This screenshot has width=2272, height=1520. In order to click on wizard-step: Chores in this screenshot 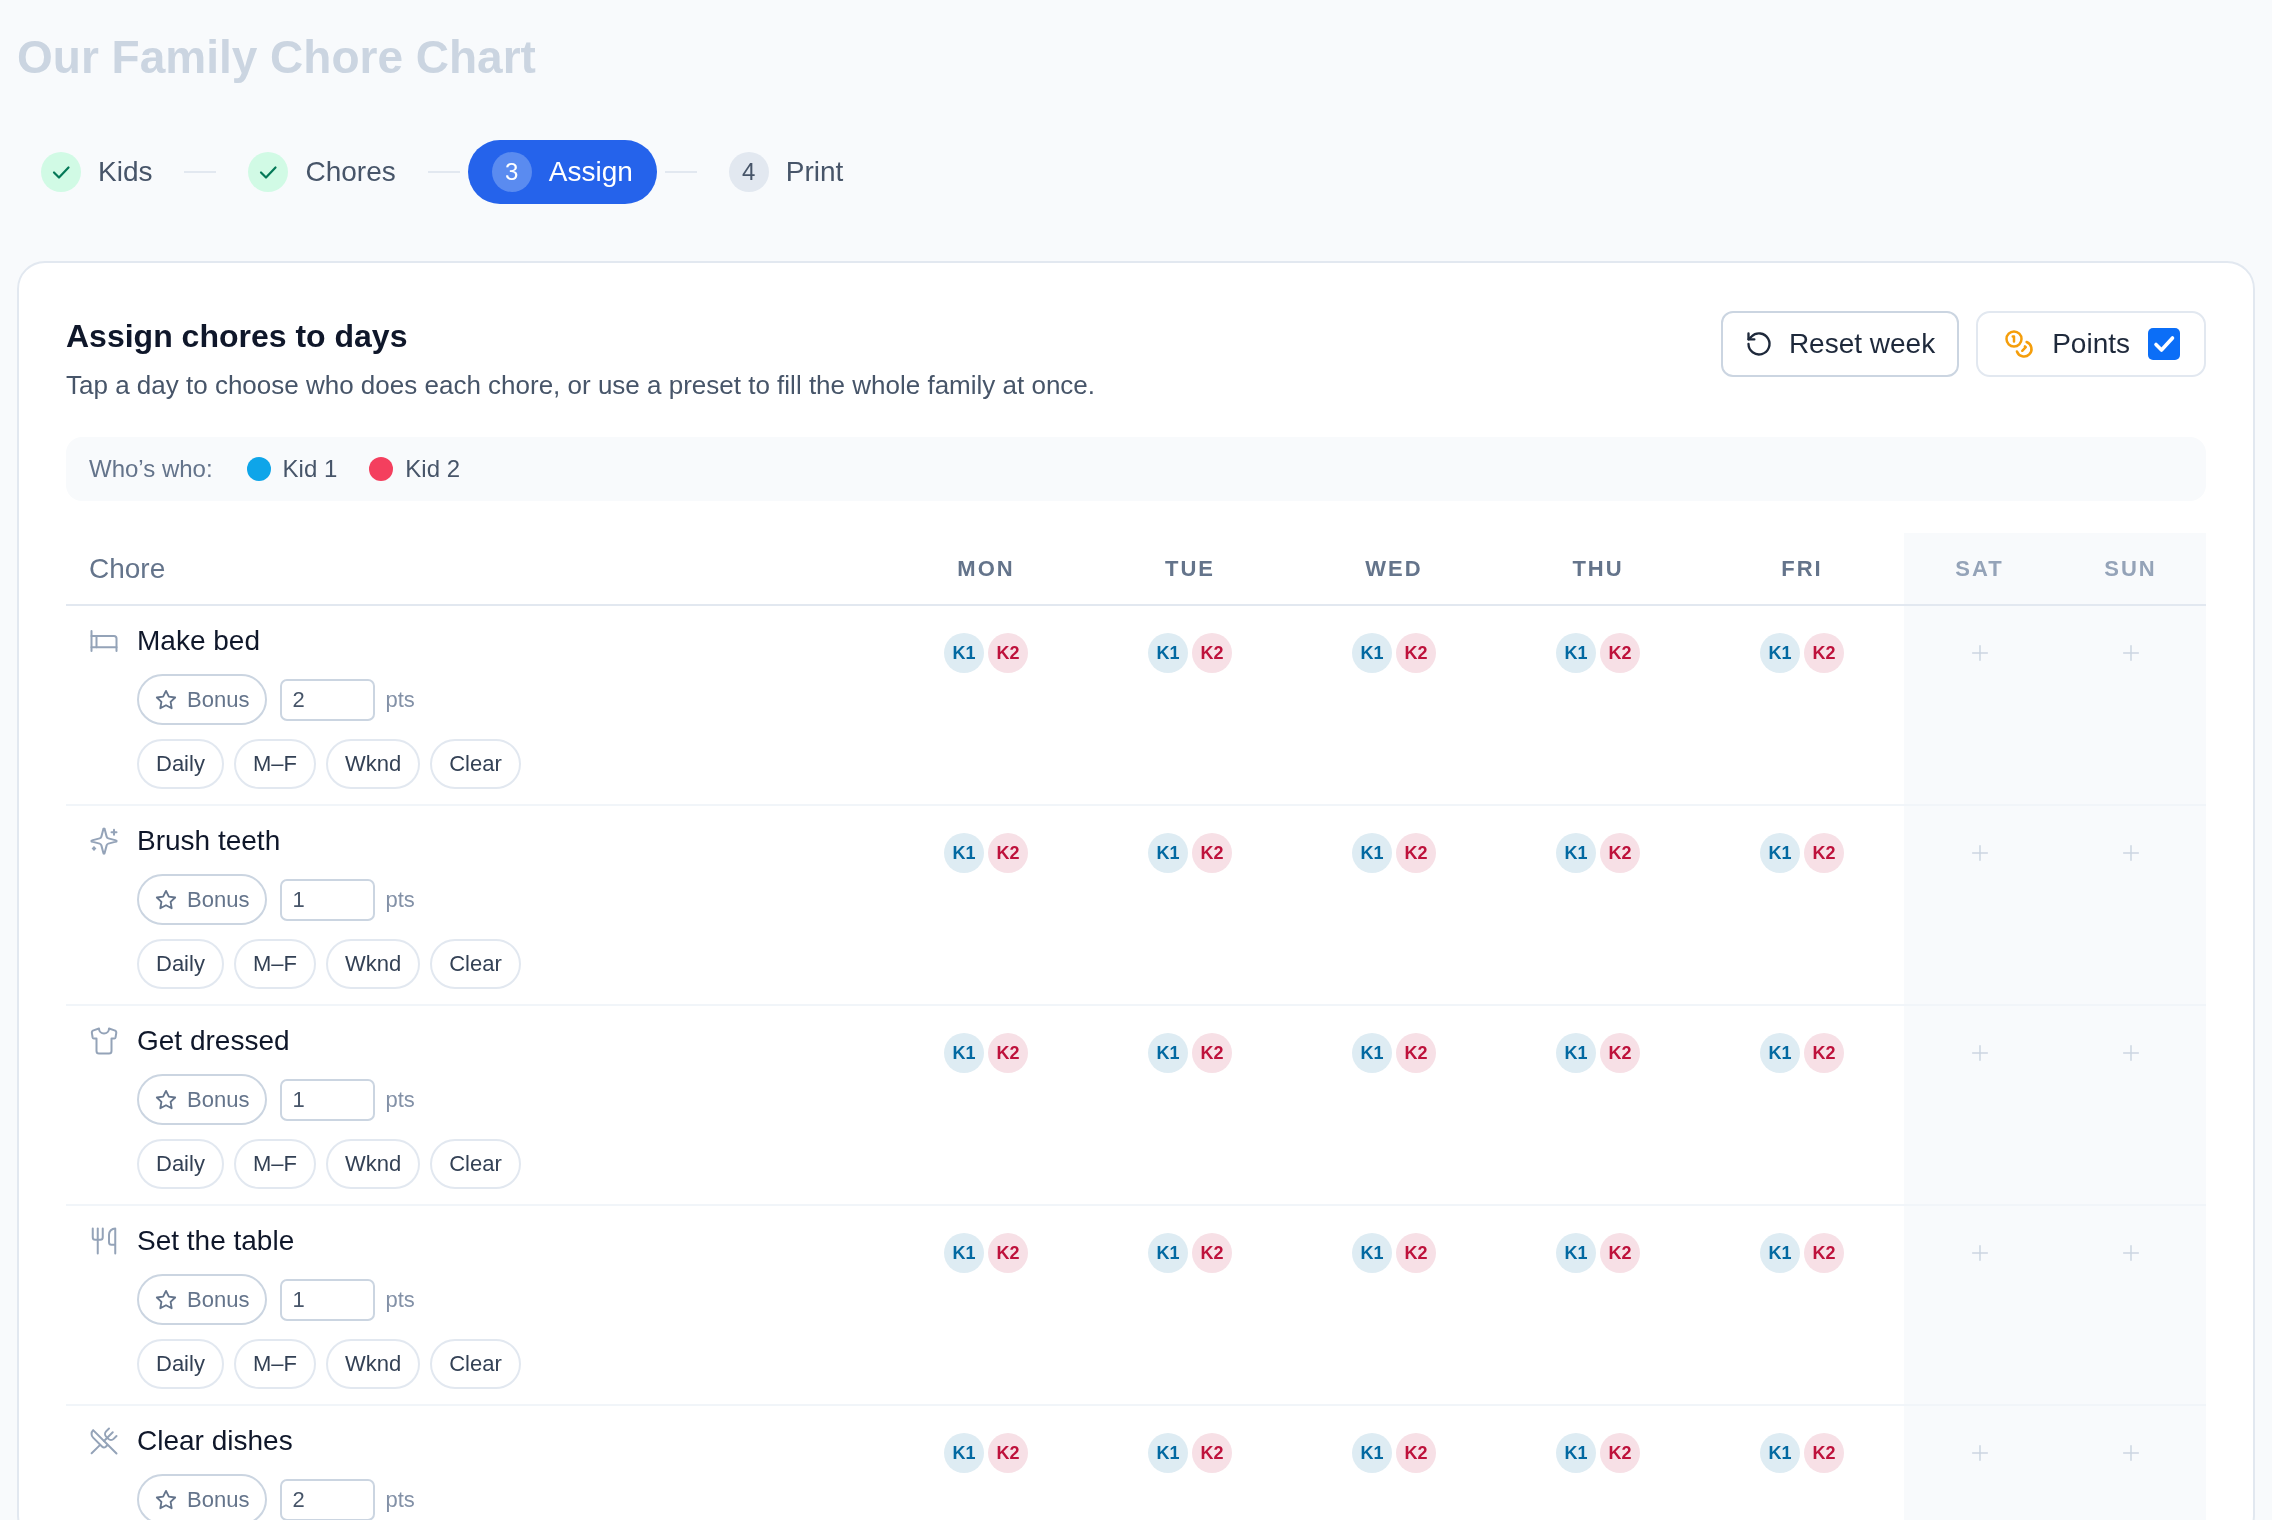, I will do `click(322, 172)`.